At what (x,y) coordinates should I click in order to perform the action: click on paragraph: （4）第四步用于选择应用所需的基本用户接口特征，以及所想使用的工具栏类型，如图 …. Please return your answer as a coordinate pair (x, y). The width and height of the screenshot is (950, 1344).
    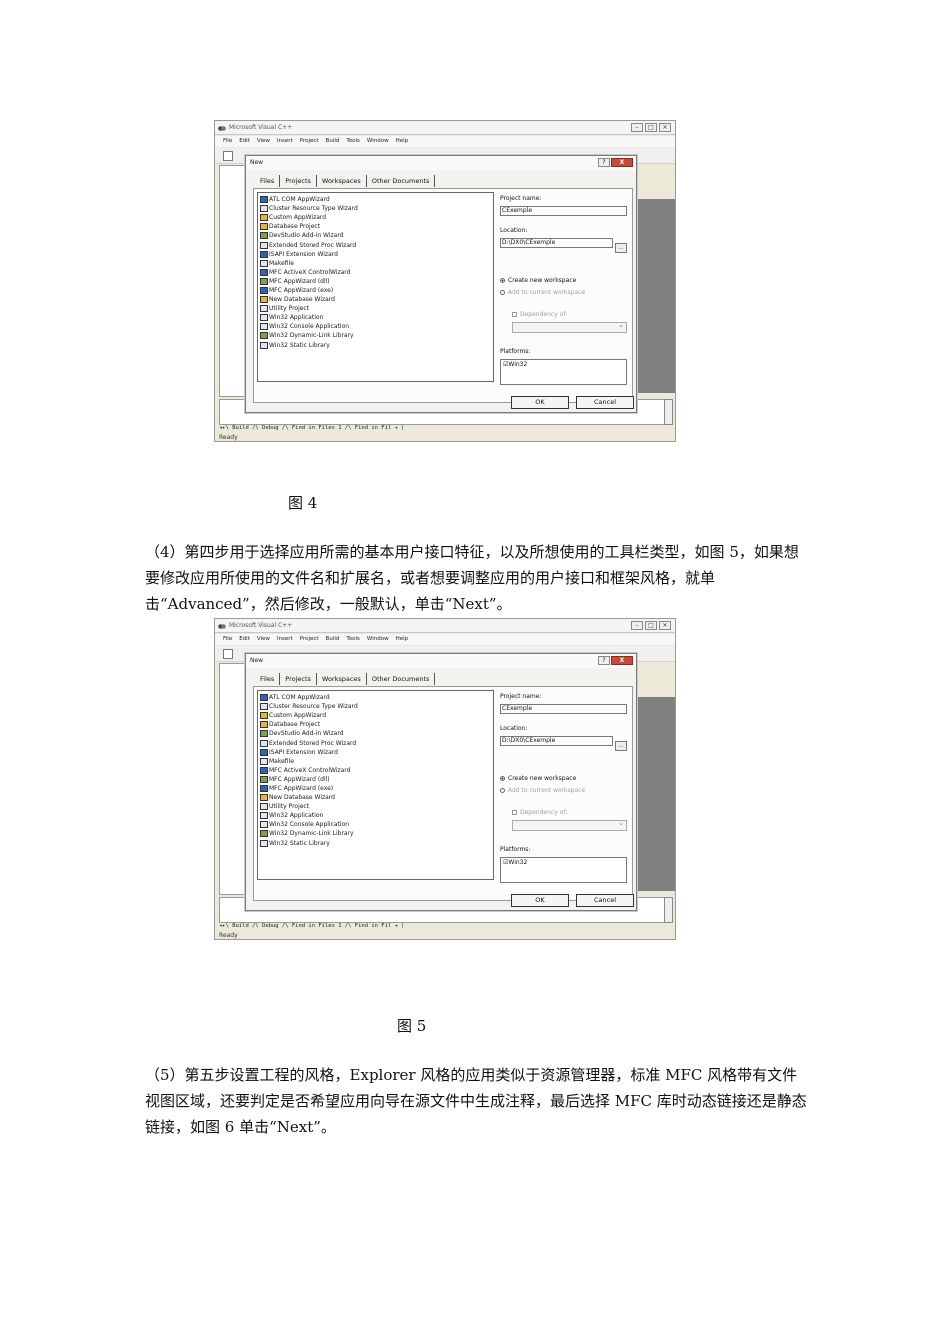
    Looking at the image, I should click on (472, 578).